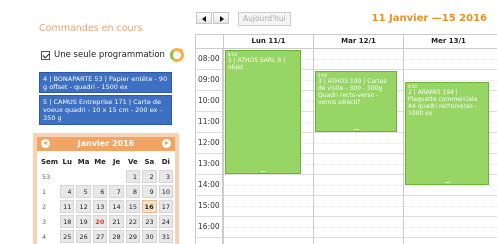  Describe the element at coordinates (50, 162) in the screenshot. I see `weekday-header: Sem` at that location.